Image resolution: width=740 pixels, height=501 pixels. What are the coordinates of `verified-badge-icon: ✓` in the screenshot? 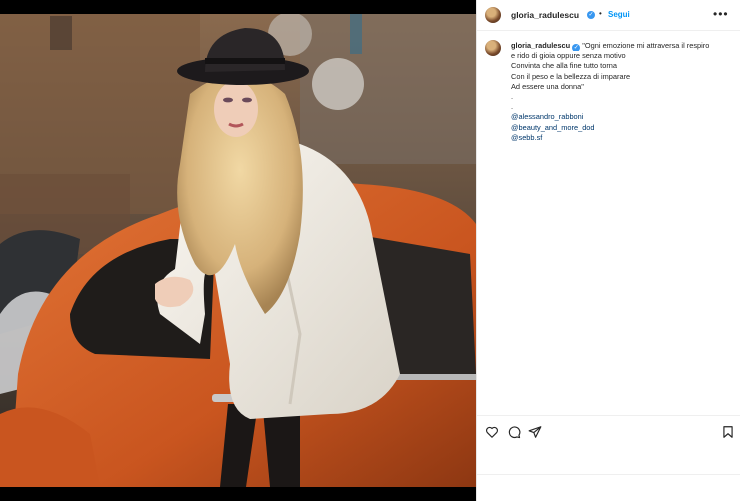 It's located at (591, 15).